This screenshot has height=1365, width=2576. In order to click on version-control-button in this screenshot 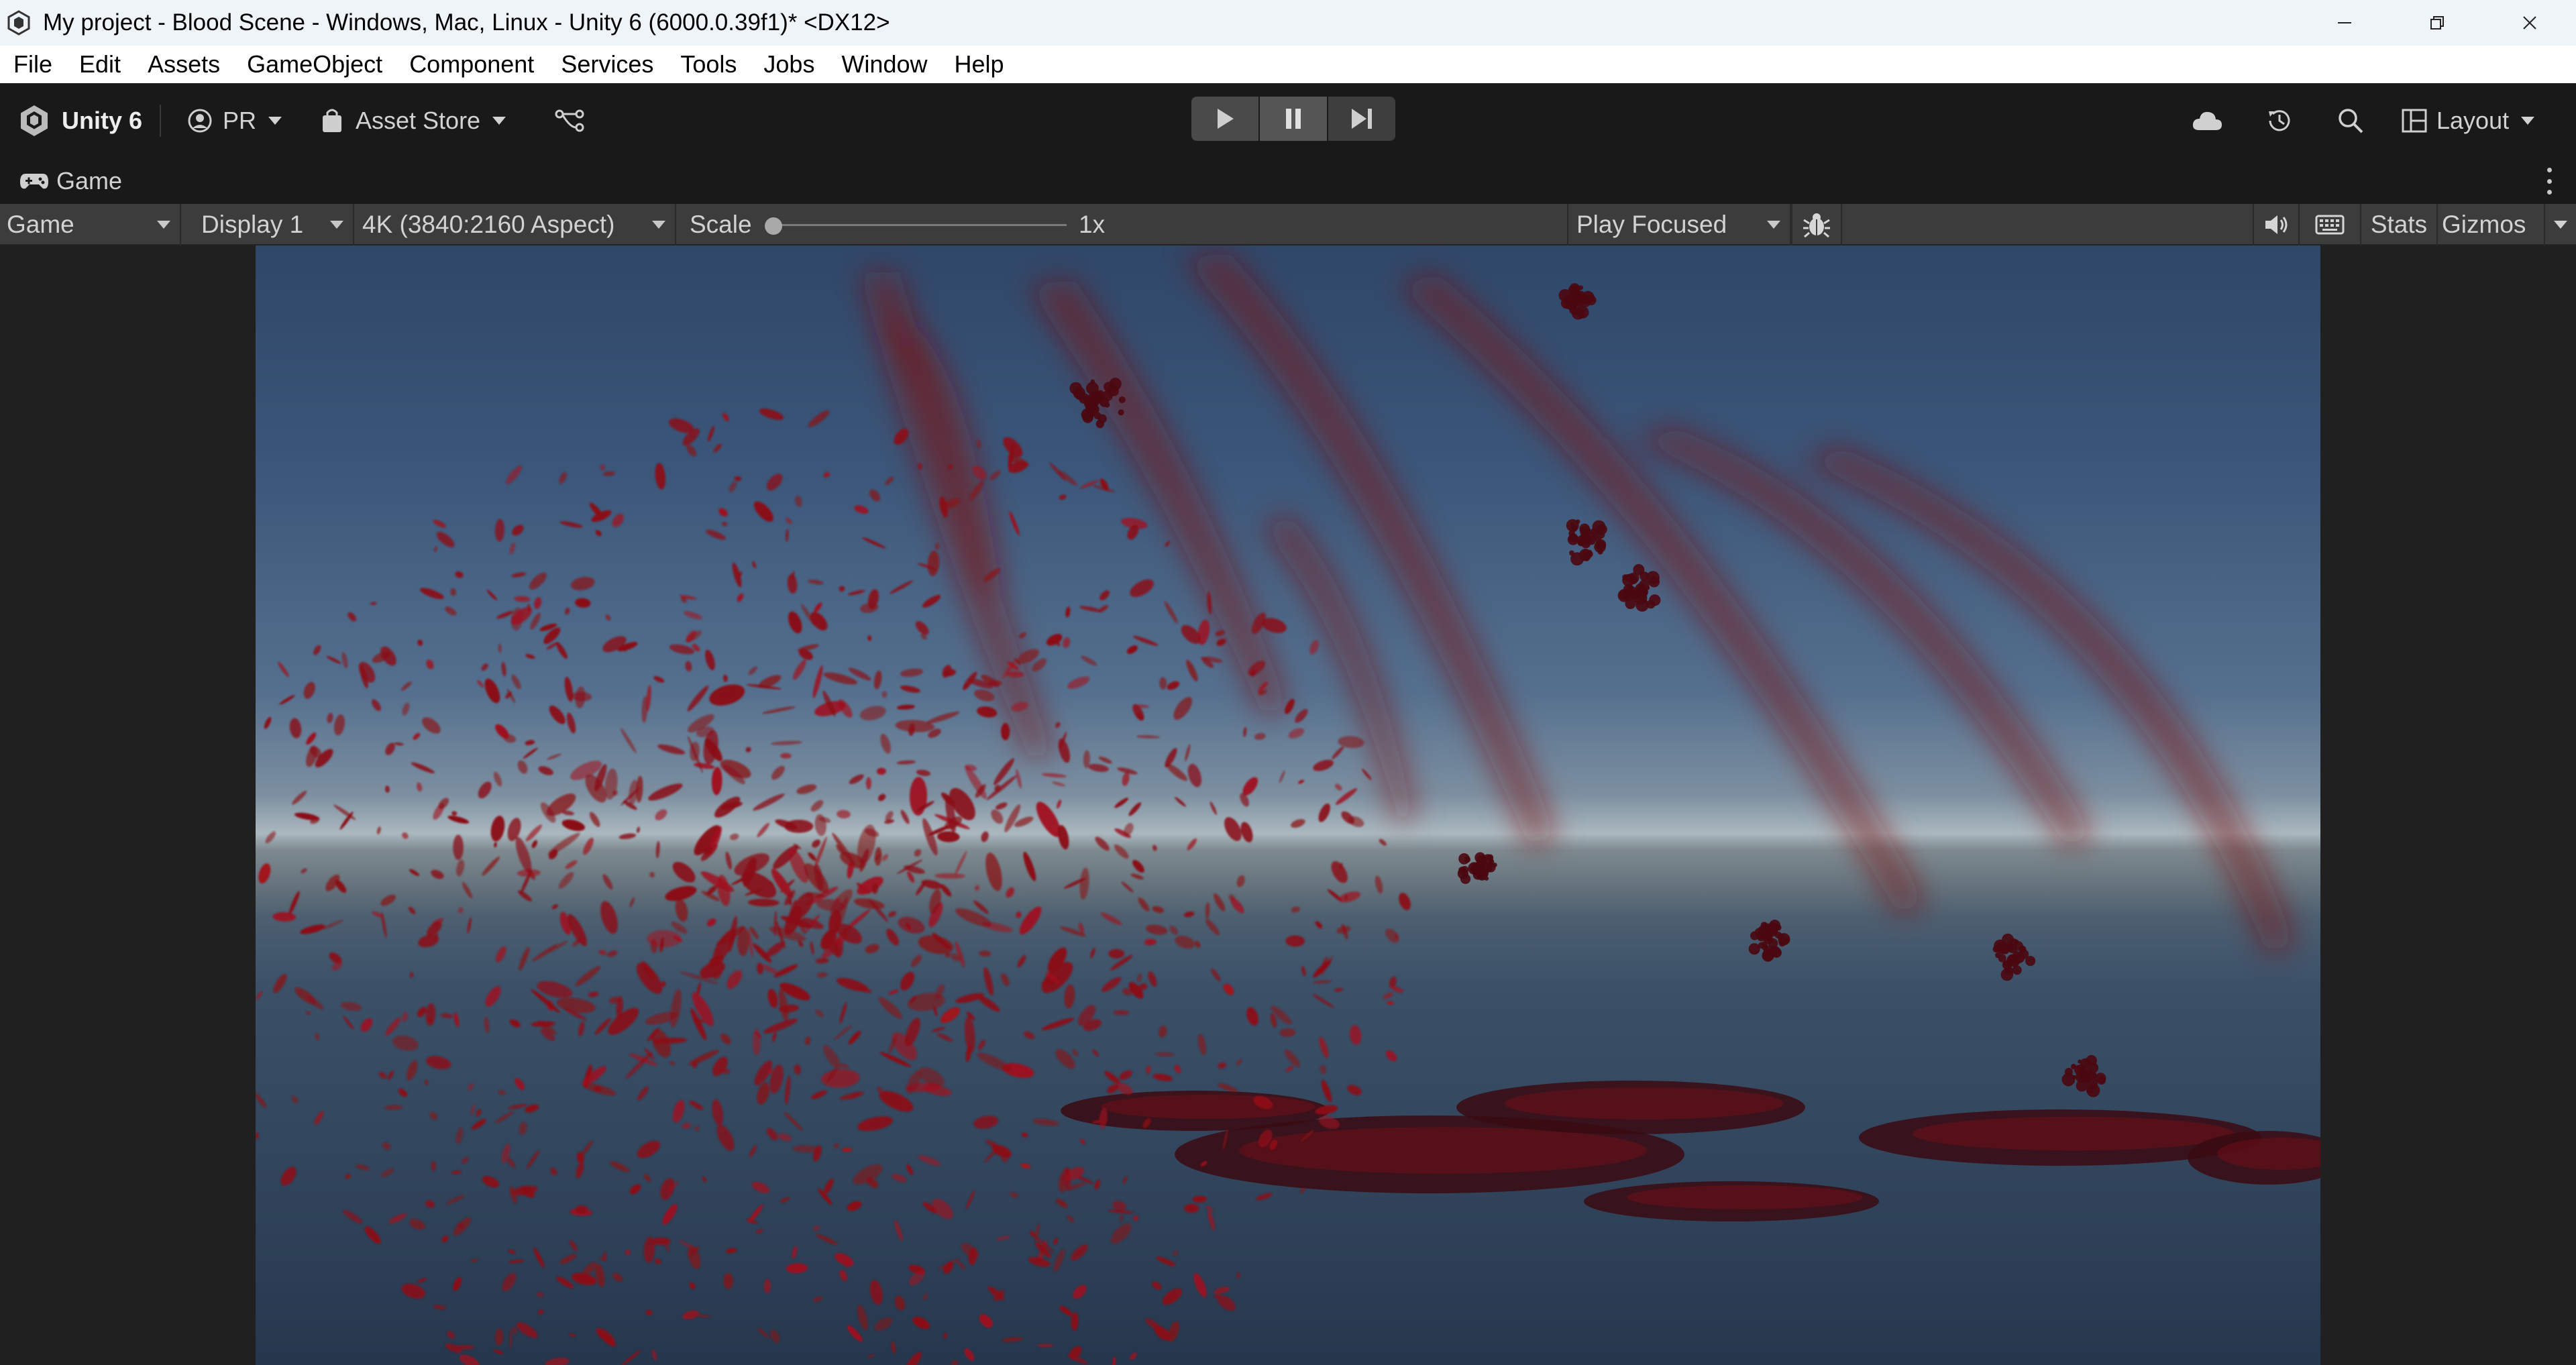, I will do `click(569, 121)`.